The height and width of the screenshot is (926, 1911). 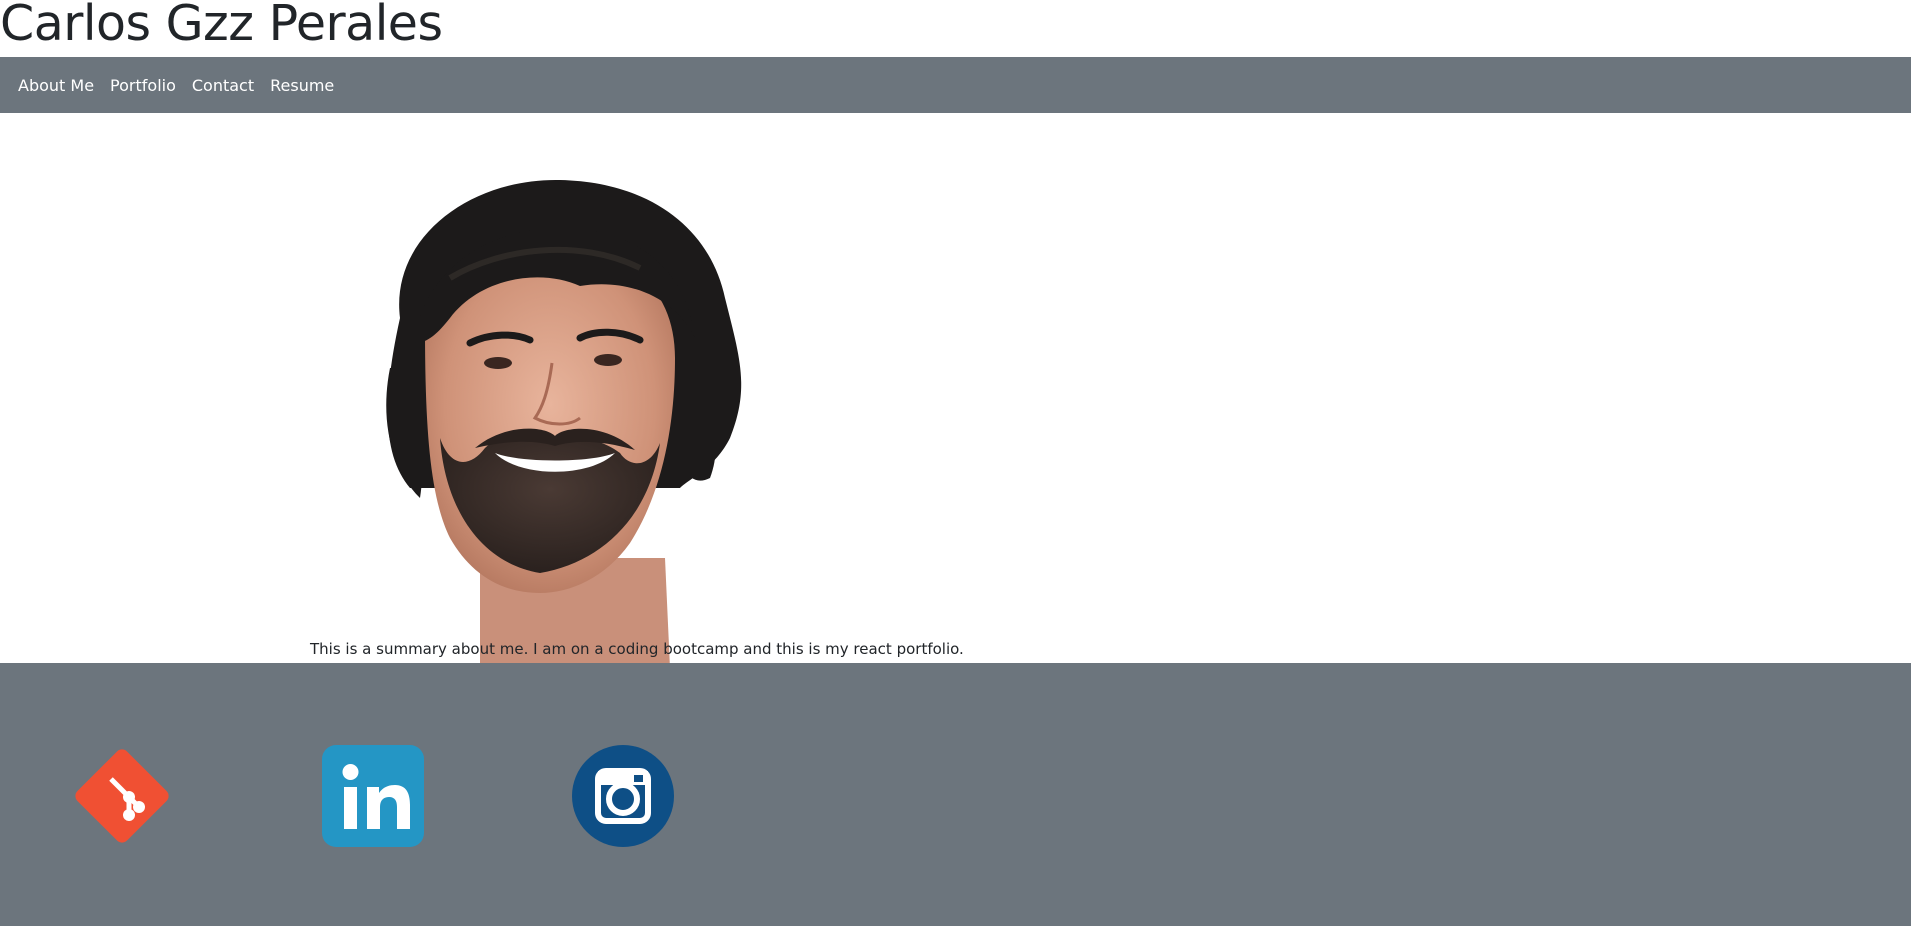 I want to click on nav-item-contact: Contact, so click(x=223, y=85).